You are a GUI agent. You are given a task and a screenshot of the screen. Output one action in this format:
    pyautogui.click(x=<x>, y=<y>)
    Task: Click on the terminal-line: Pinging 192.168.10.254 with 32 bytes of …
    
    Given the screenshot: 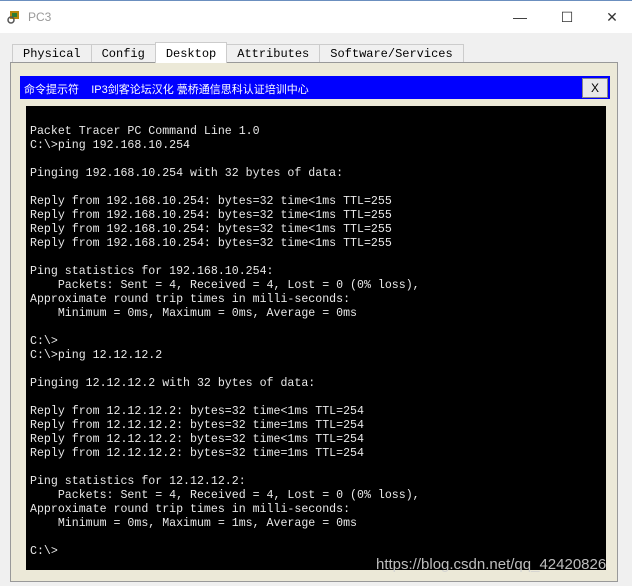 What is the action you would take?
    pyautogui.click(x=187, y=173)
    